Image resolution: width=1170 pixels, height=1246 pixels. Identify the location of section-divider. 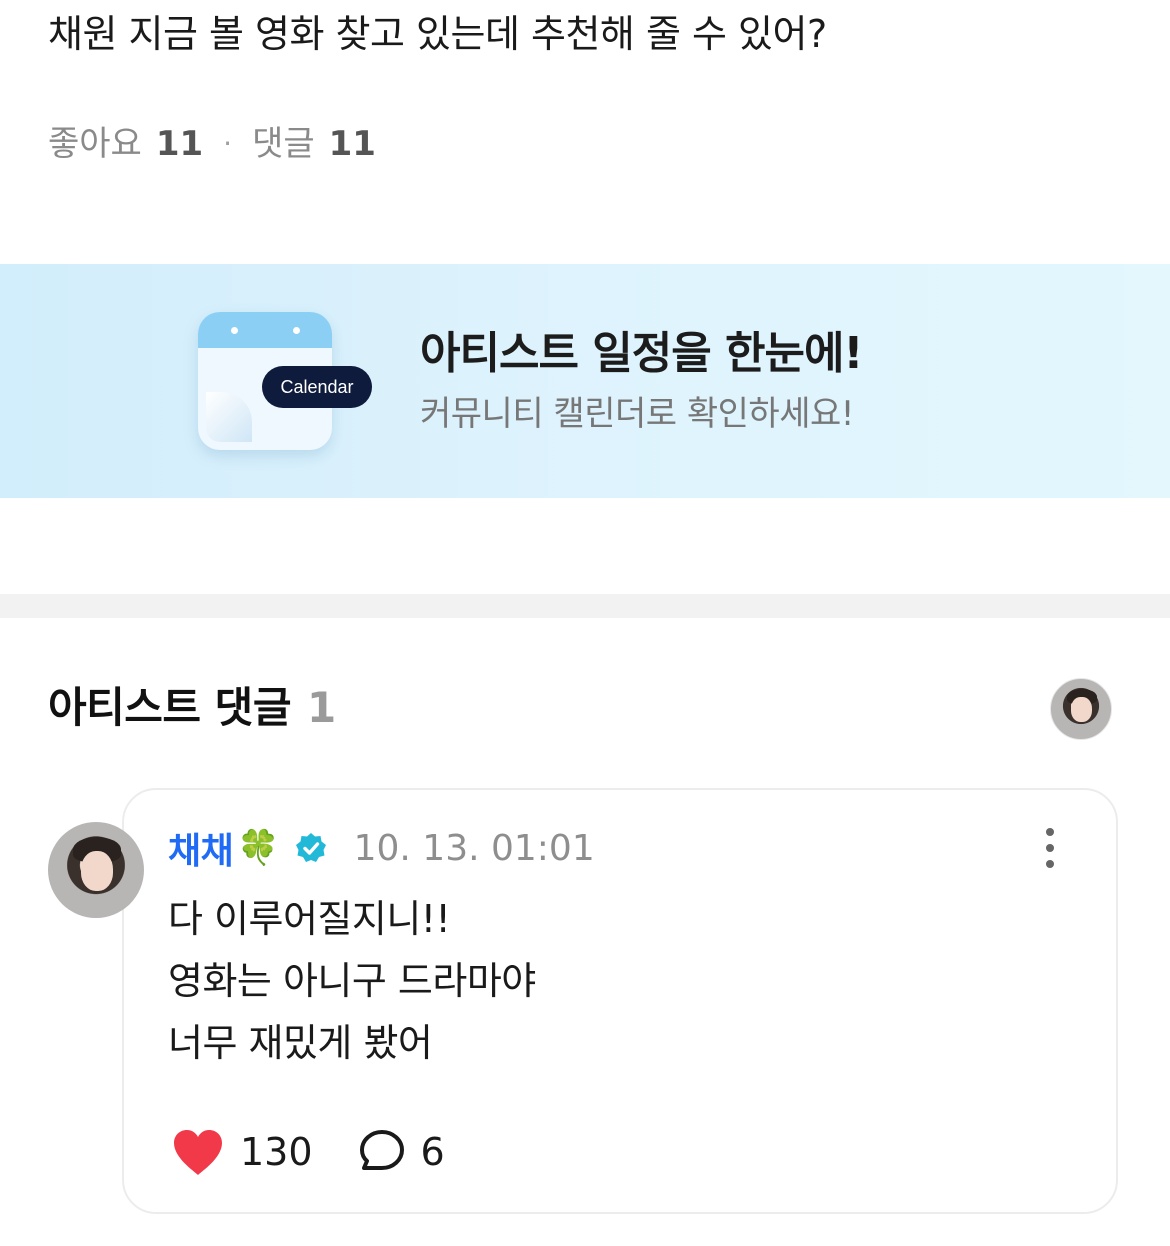
(585, 606).